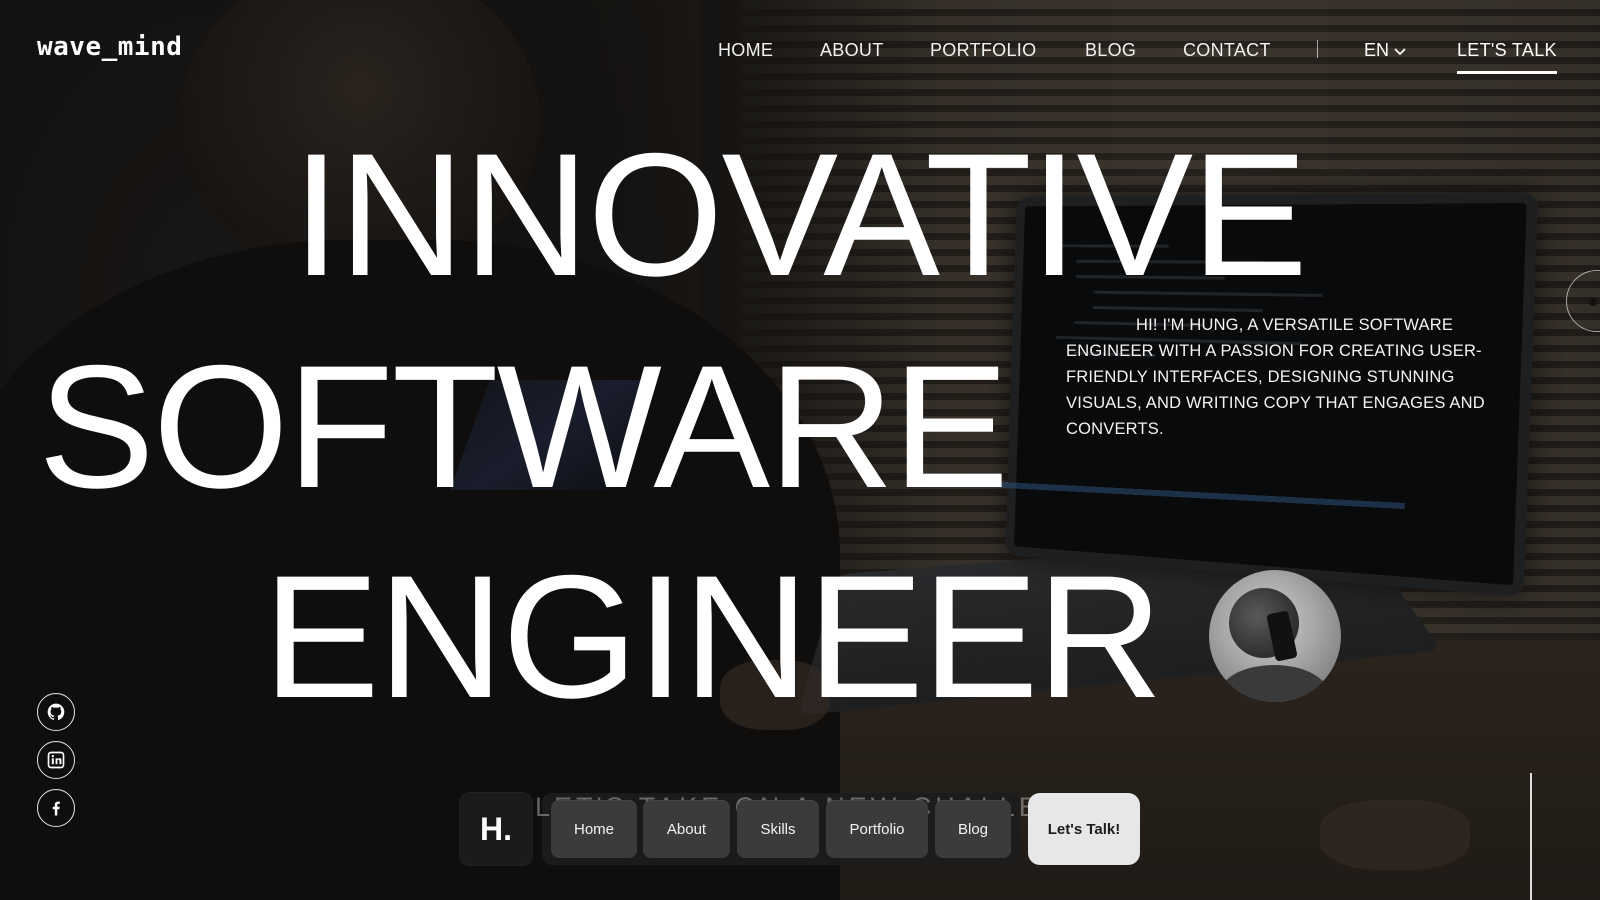 The width and height of the screenshot is (1600, 900). I want to click on language-label: EN, so click(1377, 50).